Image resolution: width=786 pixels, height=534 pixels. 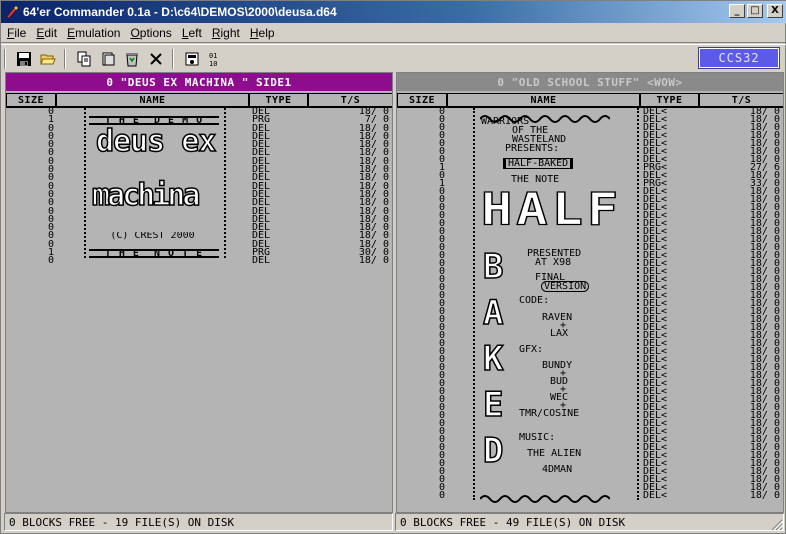 I want to click on menu-left: Left, so click(x=192, y=33).